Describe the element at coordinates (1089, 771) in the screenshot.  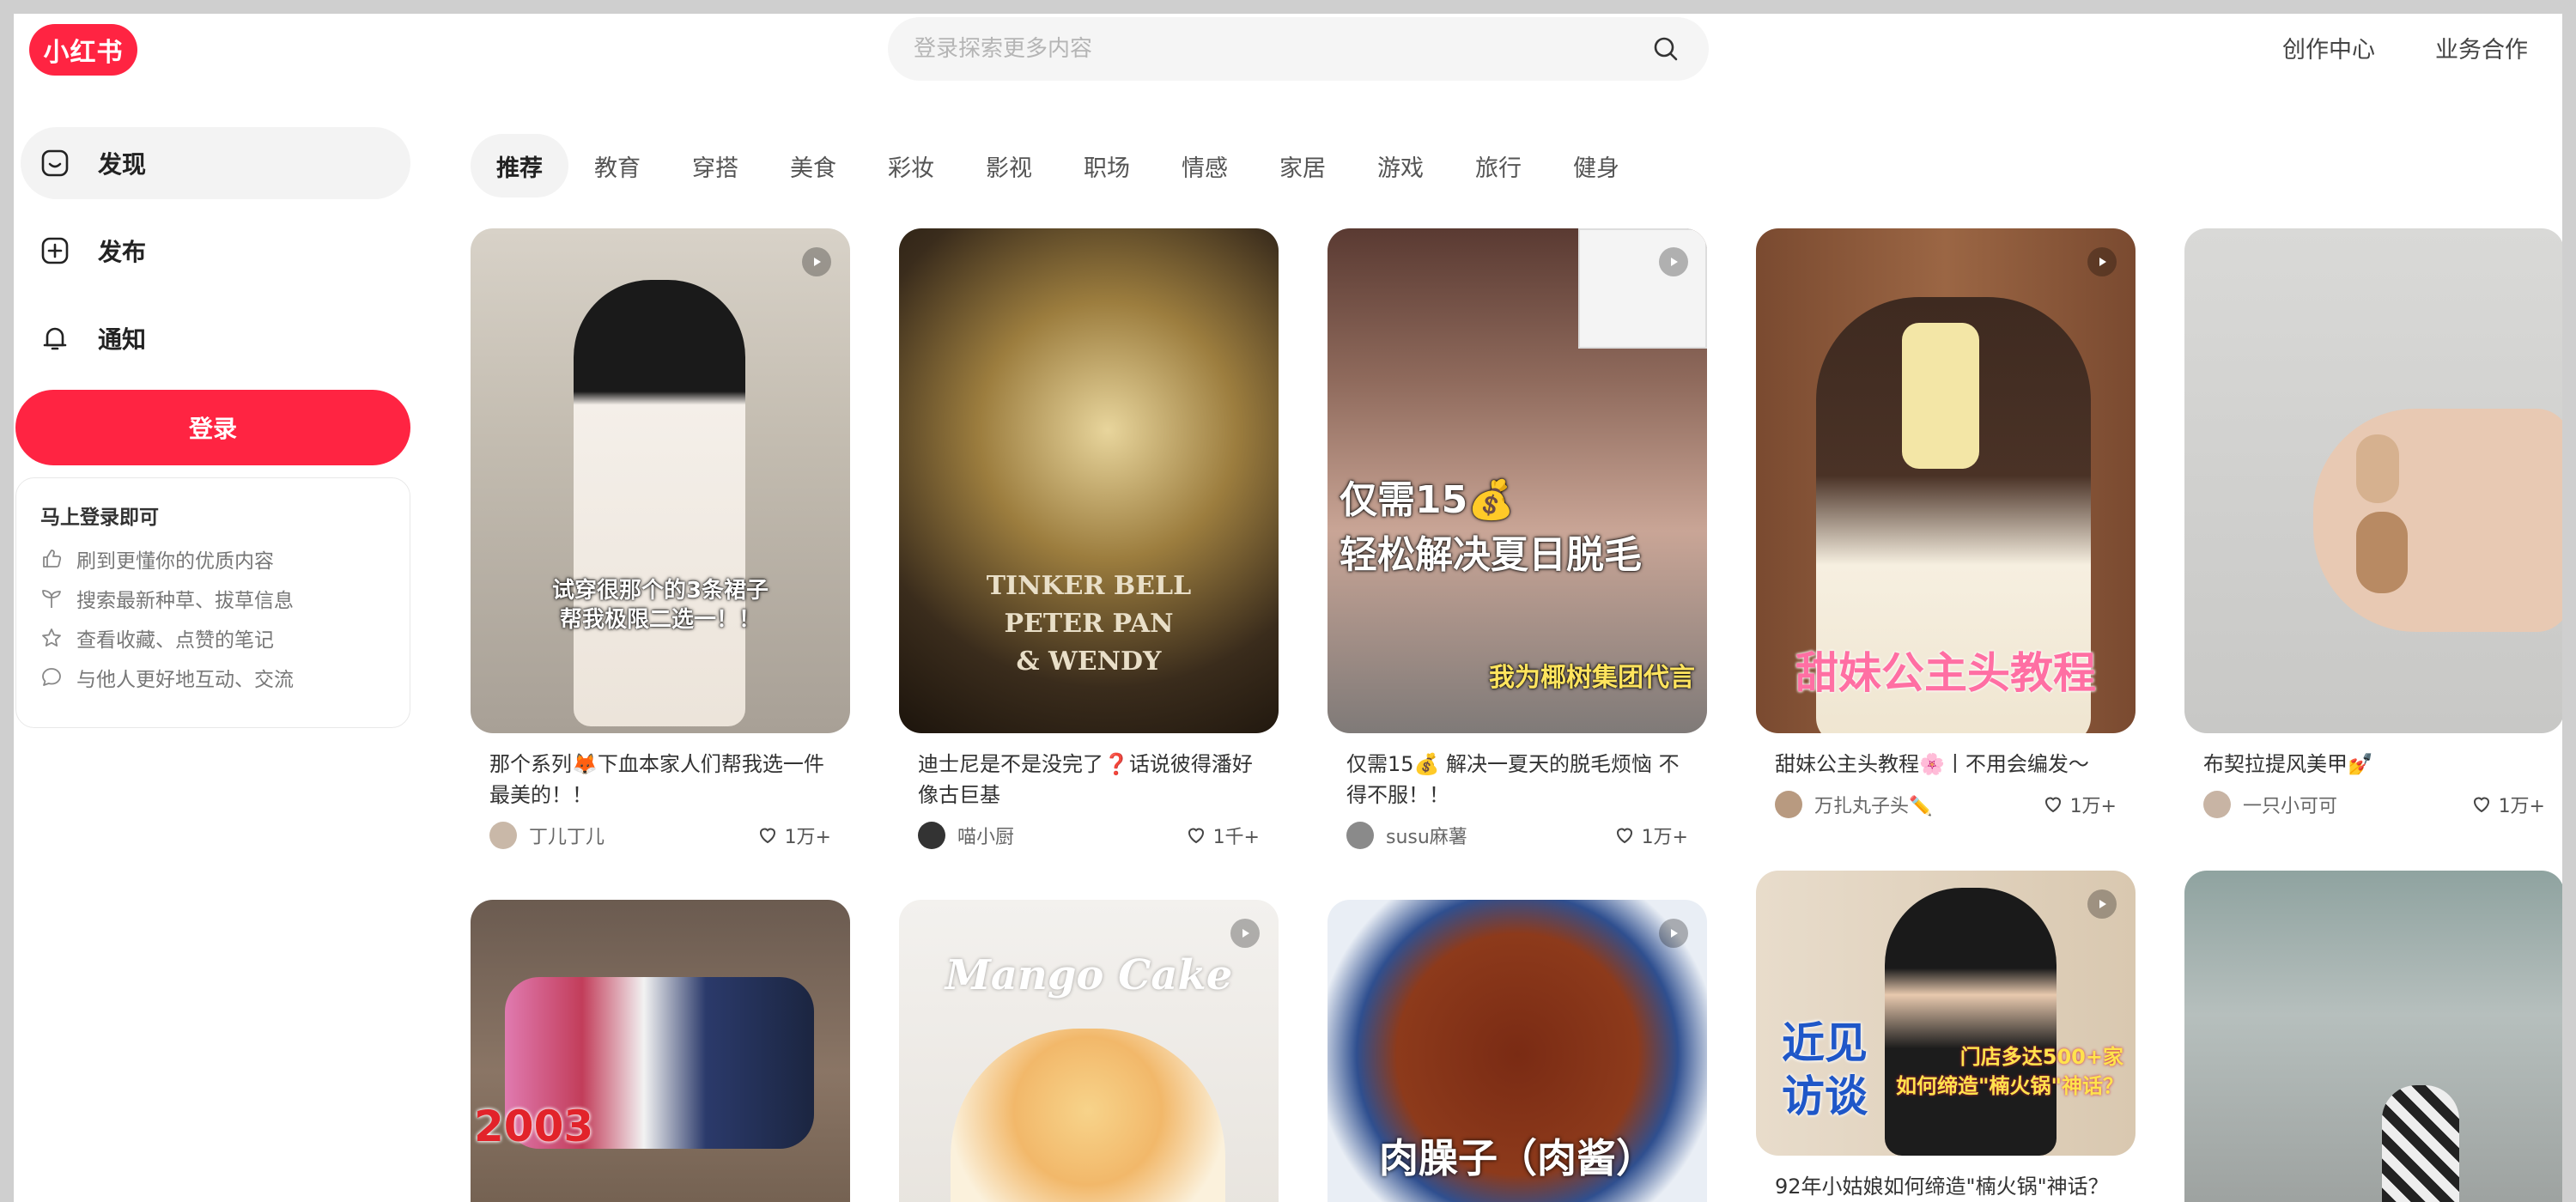
I see `note-title: 迪士尼是不是没完了❓话说彼得潘好像古巨基` at that location.